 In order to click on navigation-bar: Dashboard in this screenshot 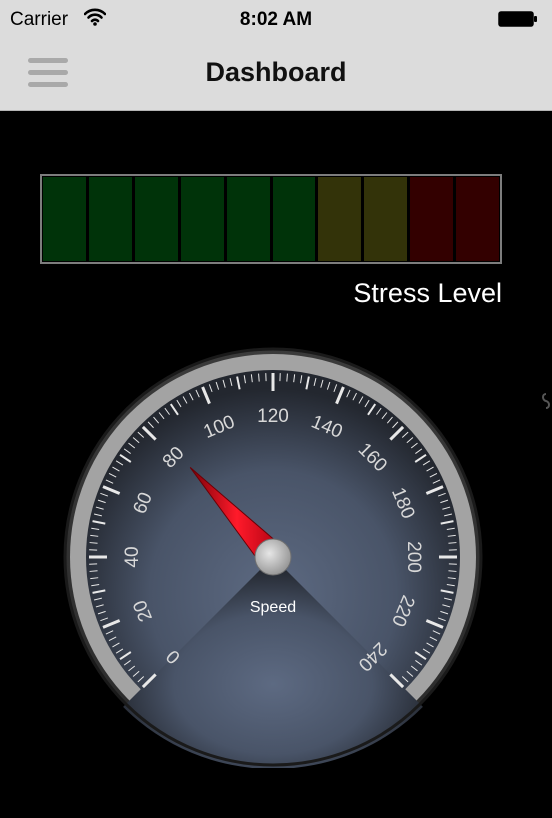, I will do `click(276, 75)`.